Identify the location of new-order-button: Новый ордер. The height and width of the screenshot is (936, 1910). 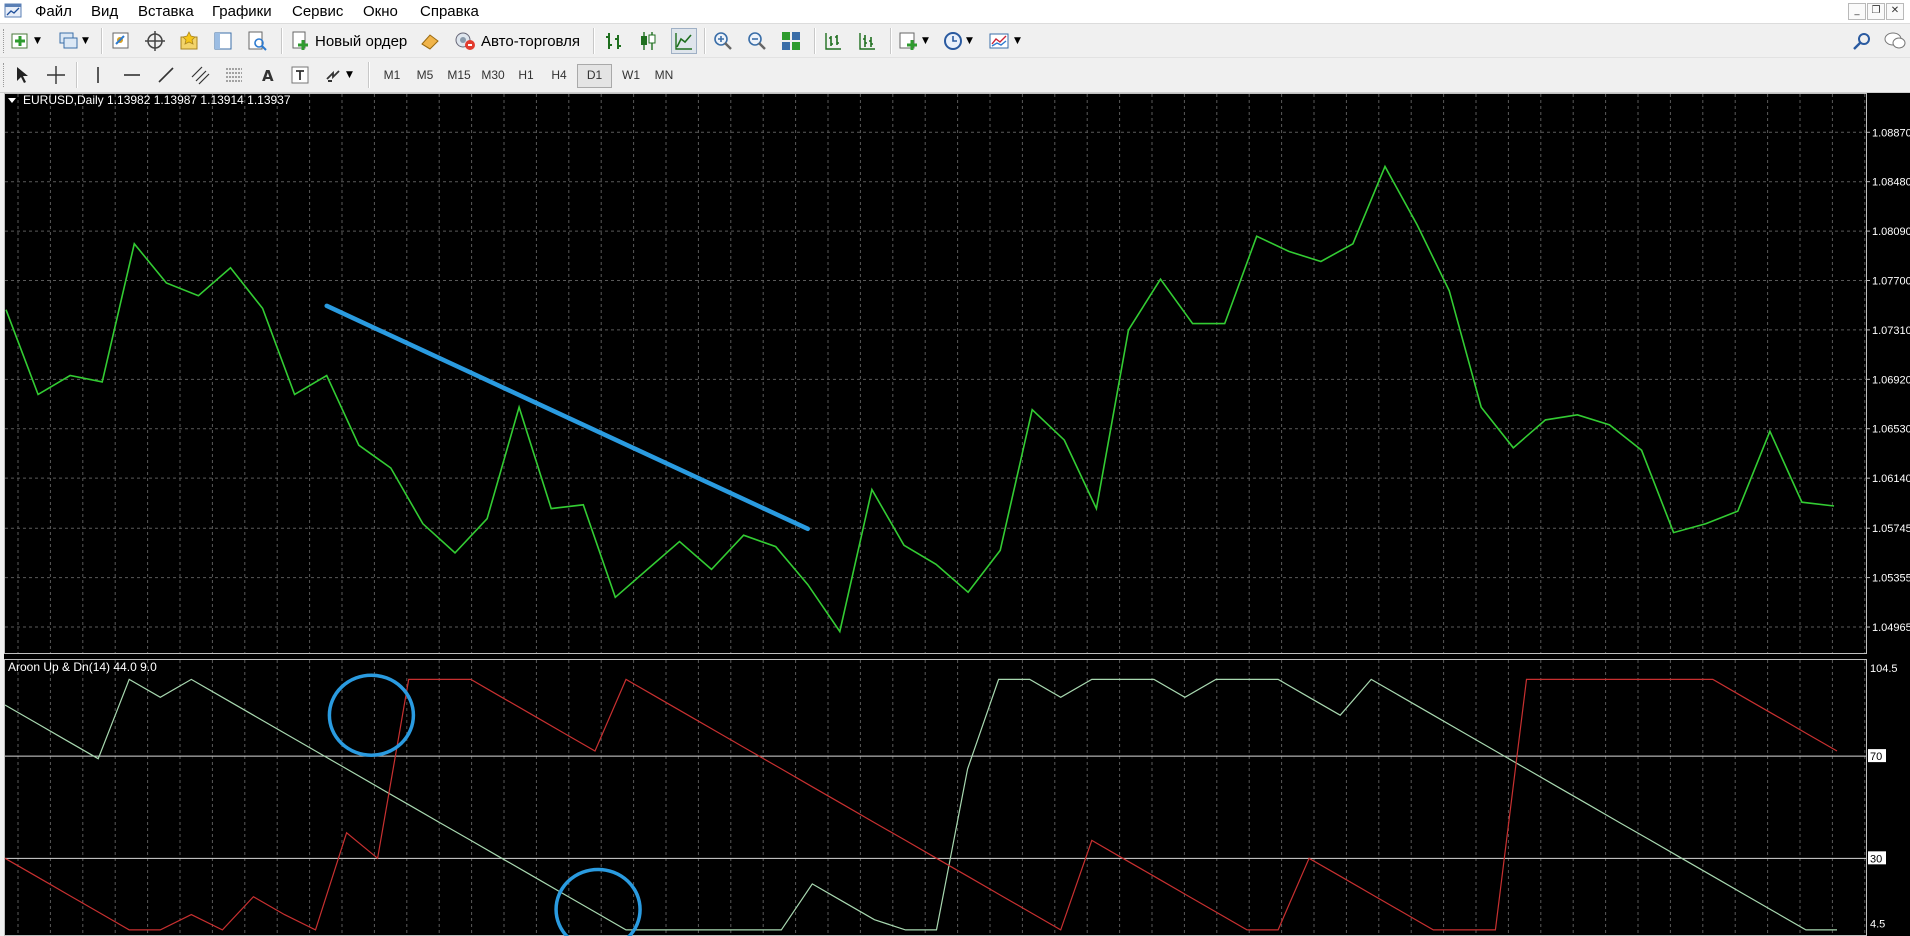
(348, 41).